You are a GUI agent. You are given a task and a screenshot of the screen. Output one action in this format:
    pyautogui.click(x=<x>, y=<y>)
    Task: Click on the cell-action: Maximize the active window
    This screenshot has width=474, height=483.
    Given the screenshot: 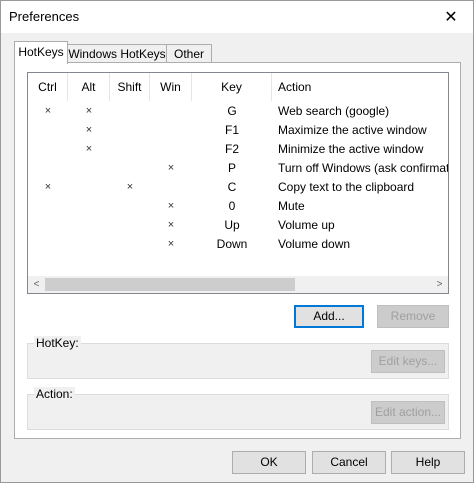 What is the action you would take?
    pyautogui.click(x=352, y=130)
    